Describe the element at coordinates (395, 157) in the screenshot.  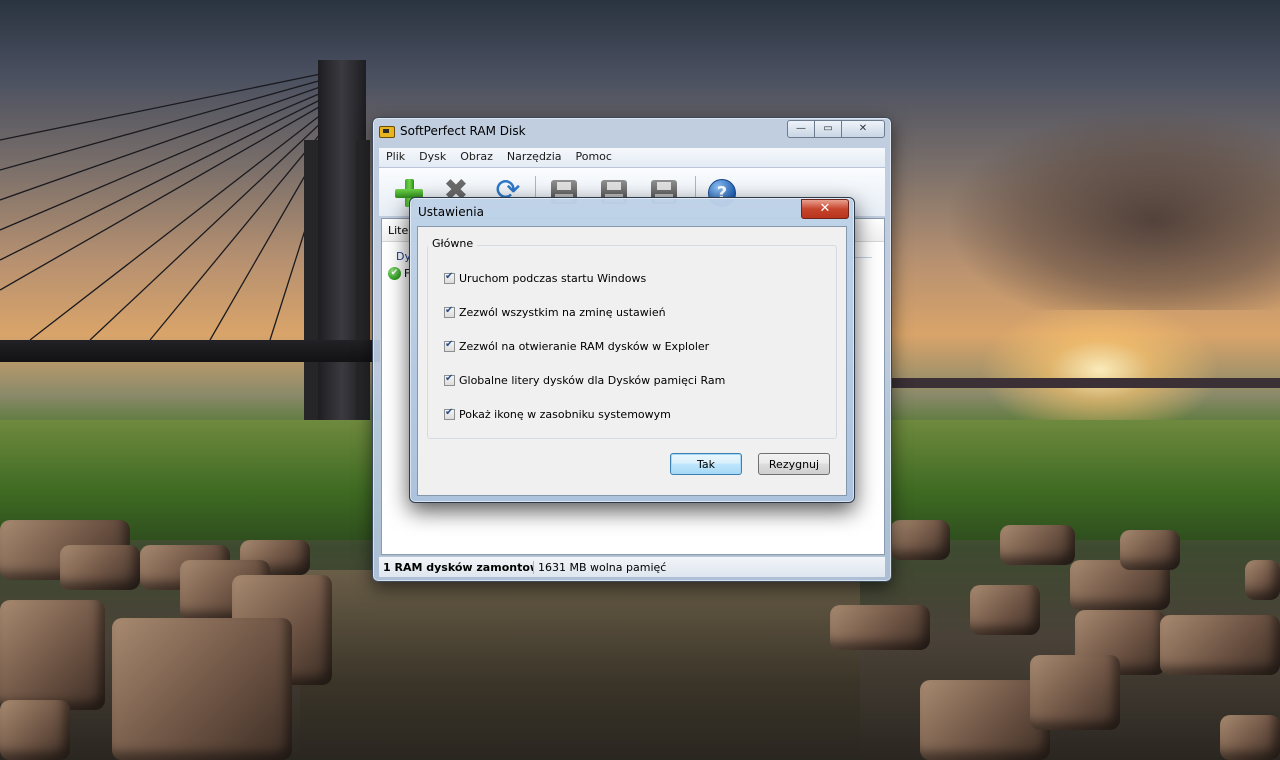
I see `menu-plik: Plik` at that location.